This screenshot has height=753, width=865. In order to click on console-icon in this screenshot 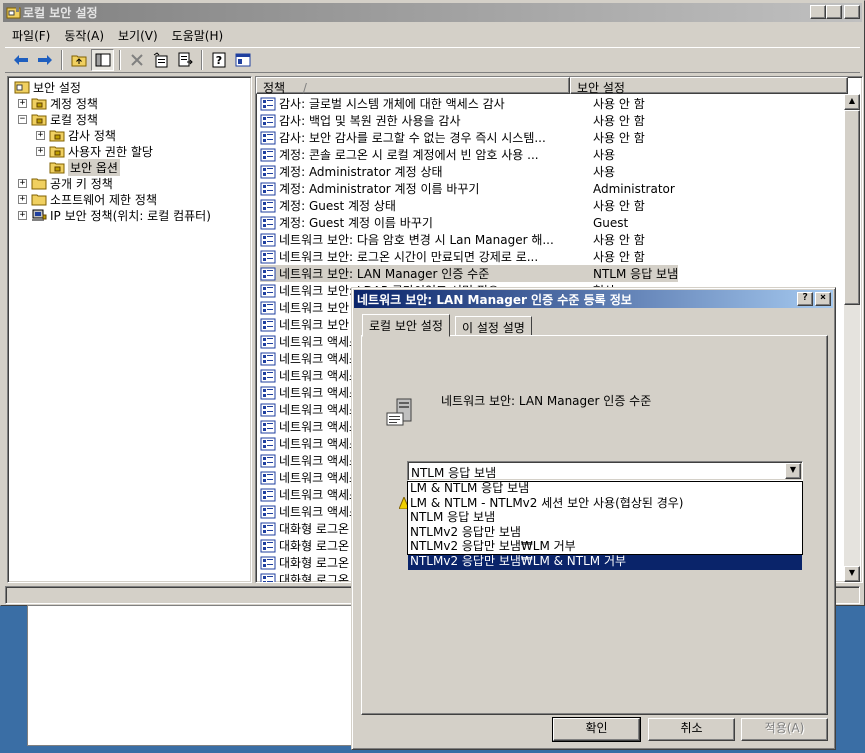, I will do `click(242, 60)`.